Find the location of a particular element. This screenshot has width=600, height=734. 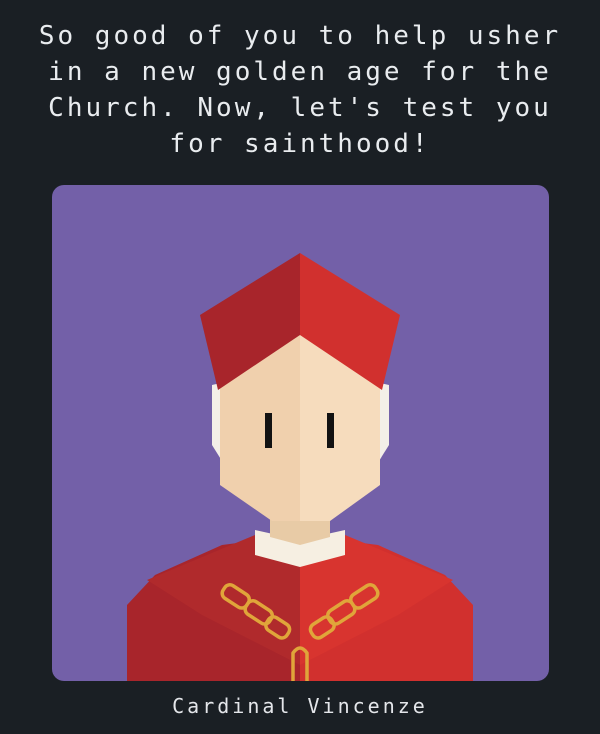

right-eye is located at coordinates (330, 430).